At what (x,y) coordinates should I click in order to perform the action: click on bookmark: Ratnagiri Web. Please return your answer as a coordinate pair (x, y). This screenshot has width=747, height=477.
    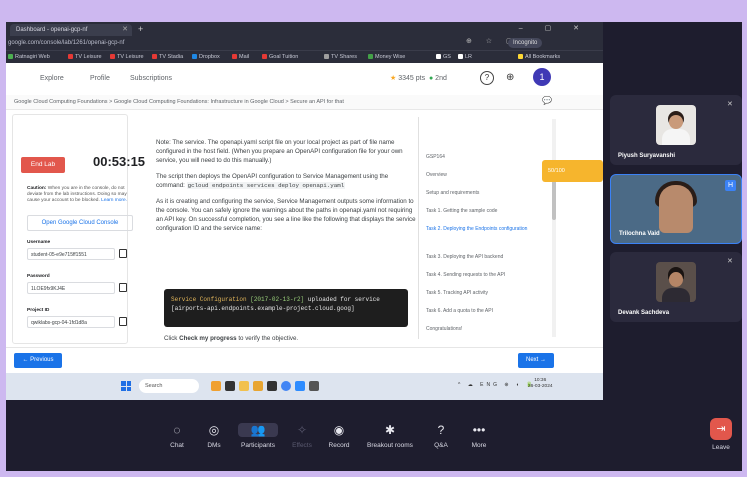
    Looking at the image, I should click on (29, 57).